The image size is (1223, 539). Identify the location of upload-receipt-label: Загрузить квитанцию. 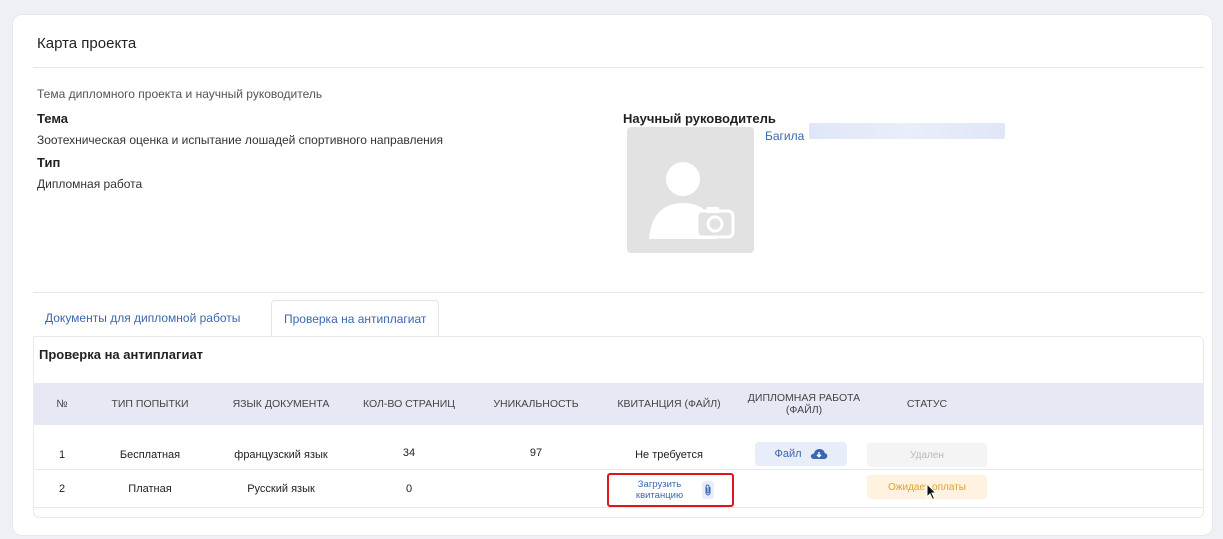
(659, 490).